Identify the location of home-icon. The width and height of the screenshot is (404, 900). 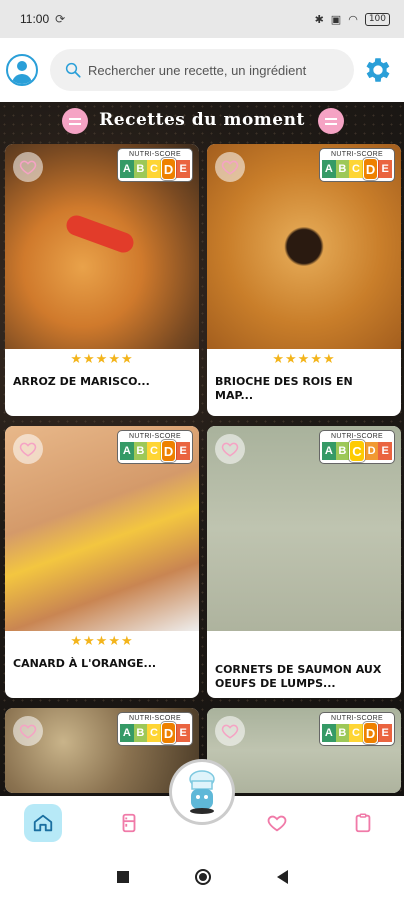
(43, 823).